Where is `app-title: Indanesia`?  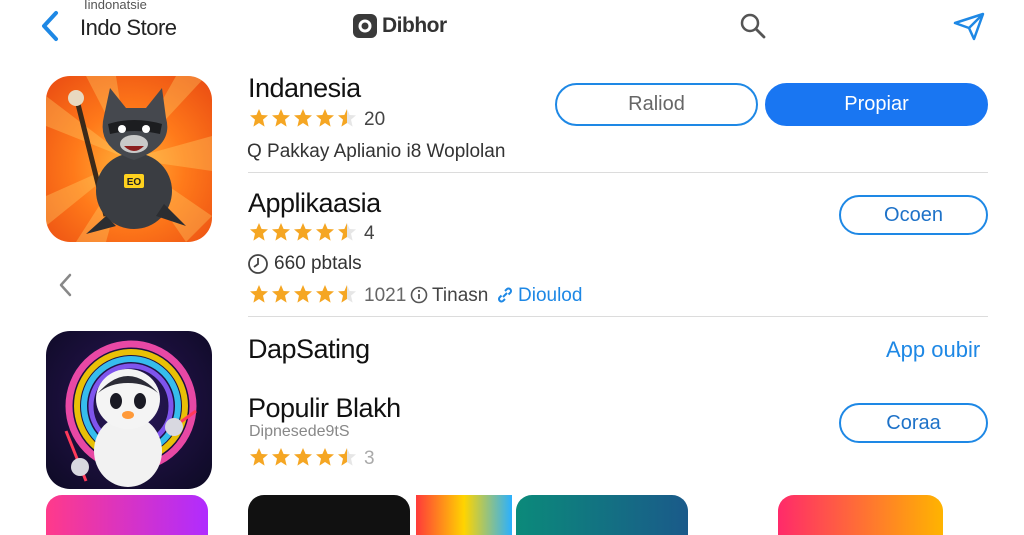 app-title: Indanesia is located at coordinates (304, 88).